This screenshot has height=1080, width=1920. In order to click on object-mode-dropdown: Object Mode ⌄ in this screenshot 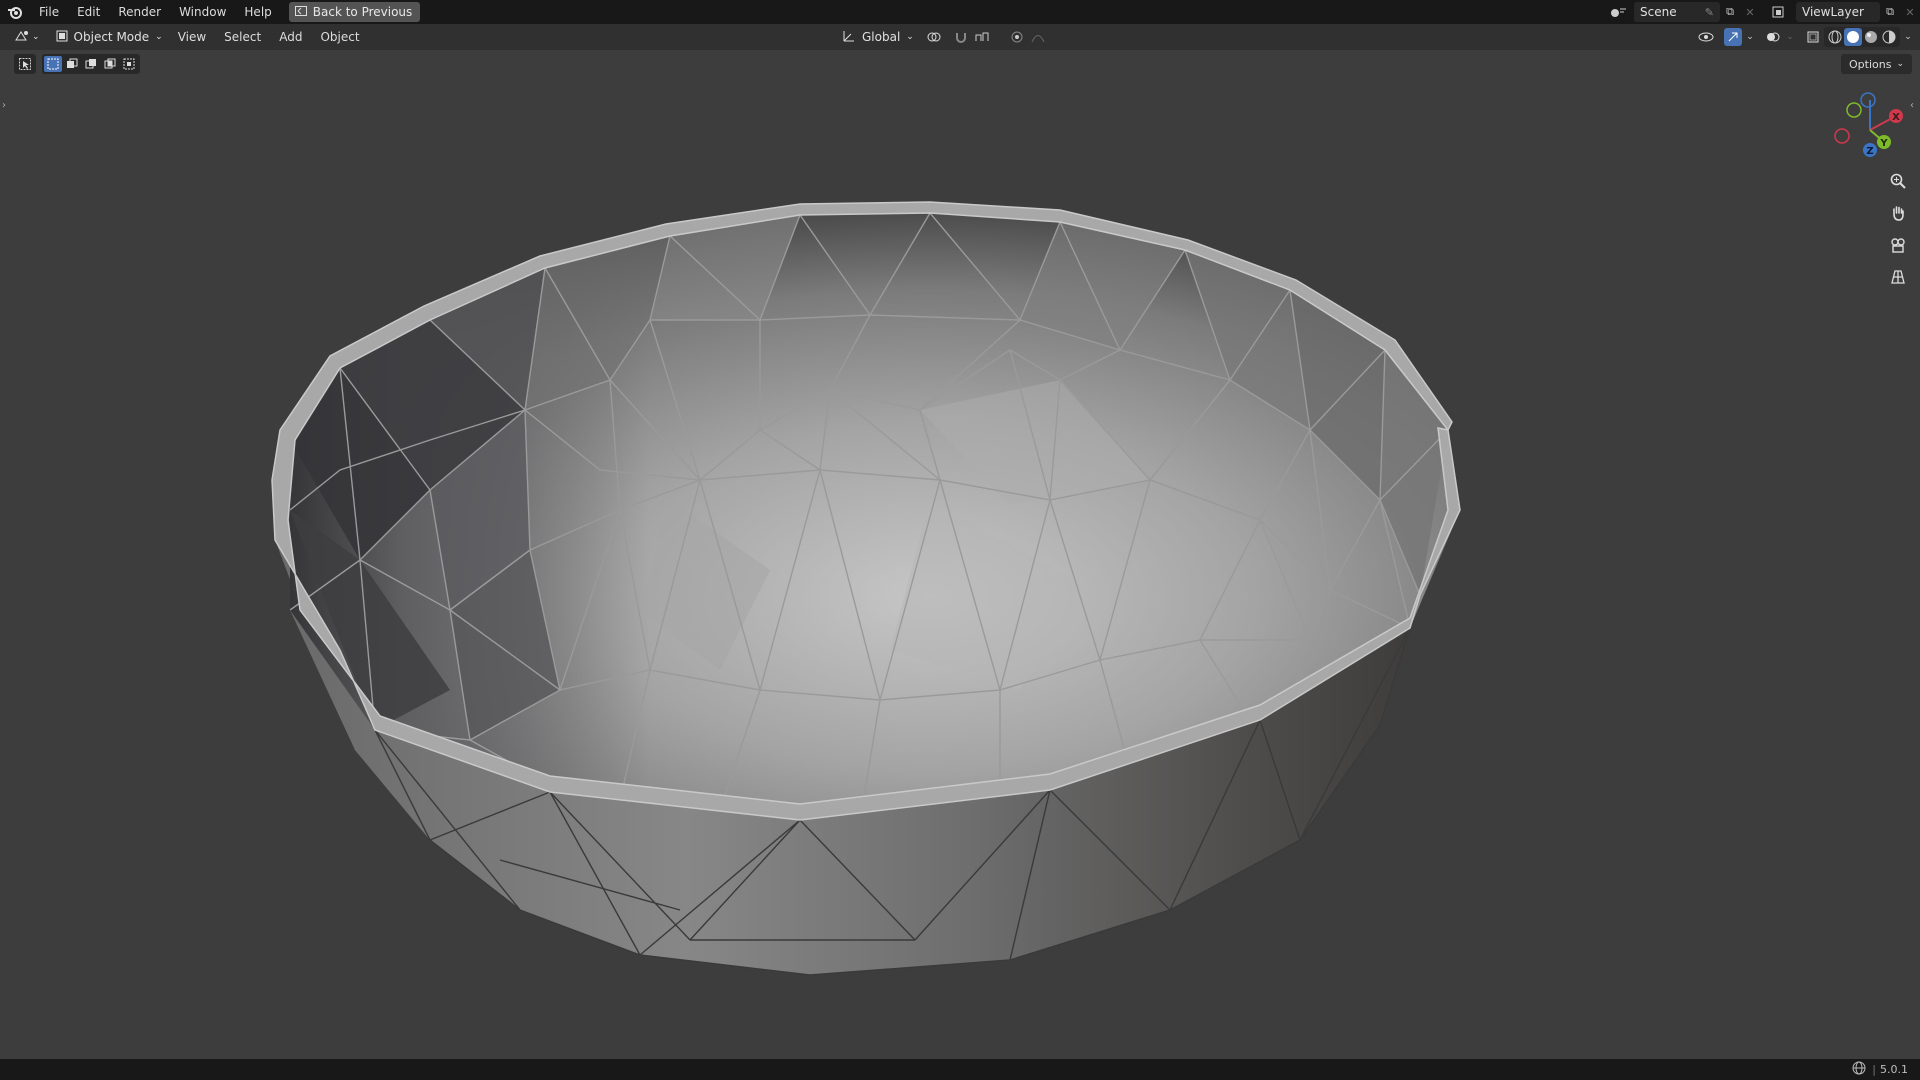, I will do `click(109, 37)`.